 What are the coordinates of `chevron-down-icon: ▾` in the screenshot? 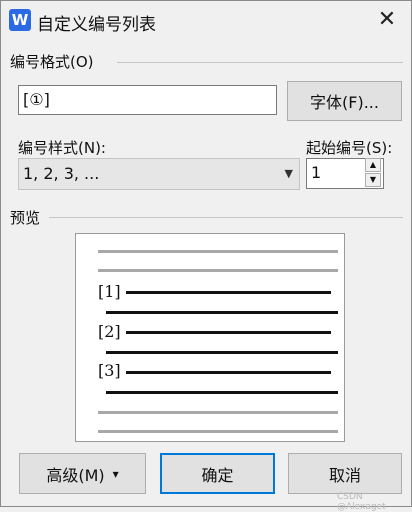 It's located at (115, 473).